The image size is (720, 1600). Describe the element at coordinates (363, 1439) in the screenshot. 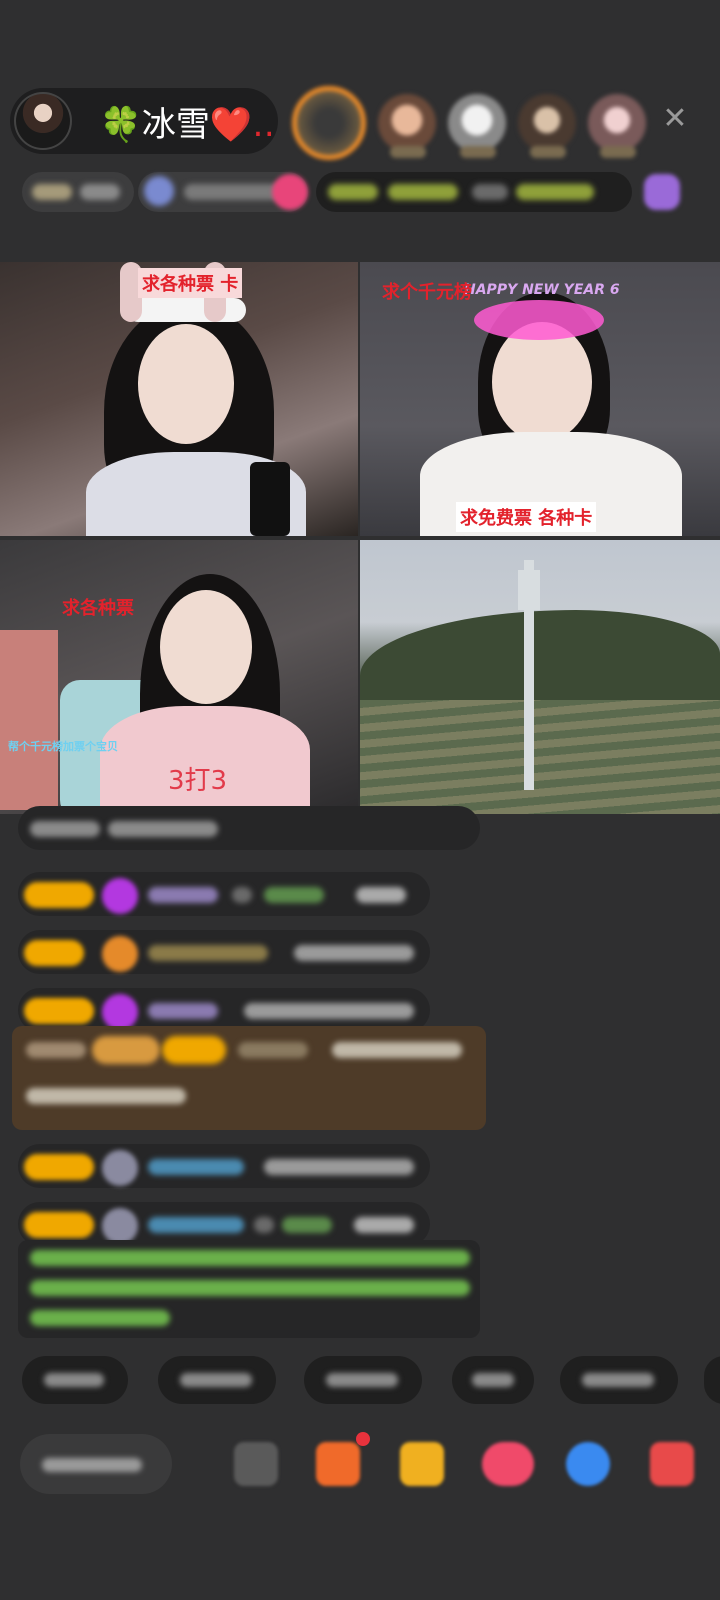

I see `notification-dot` at that location.